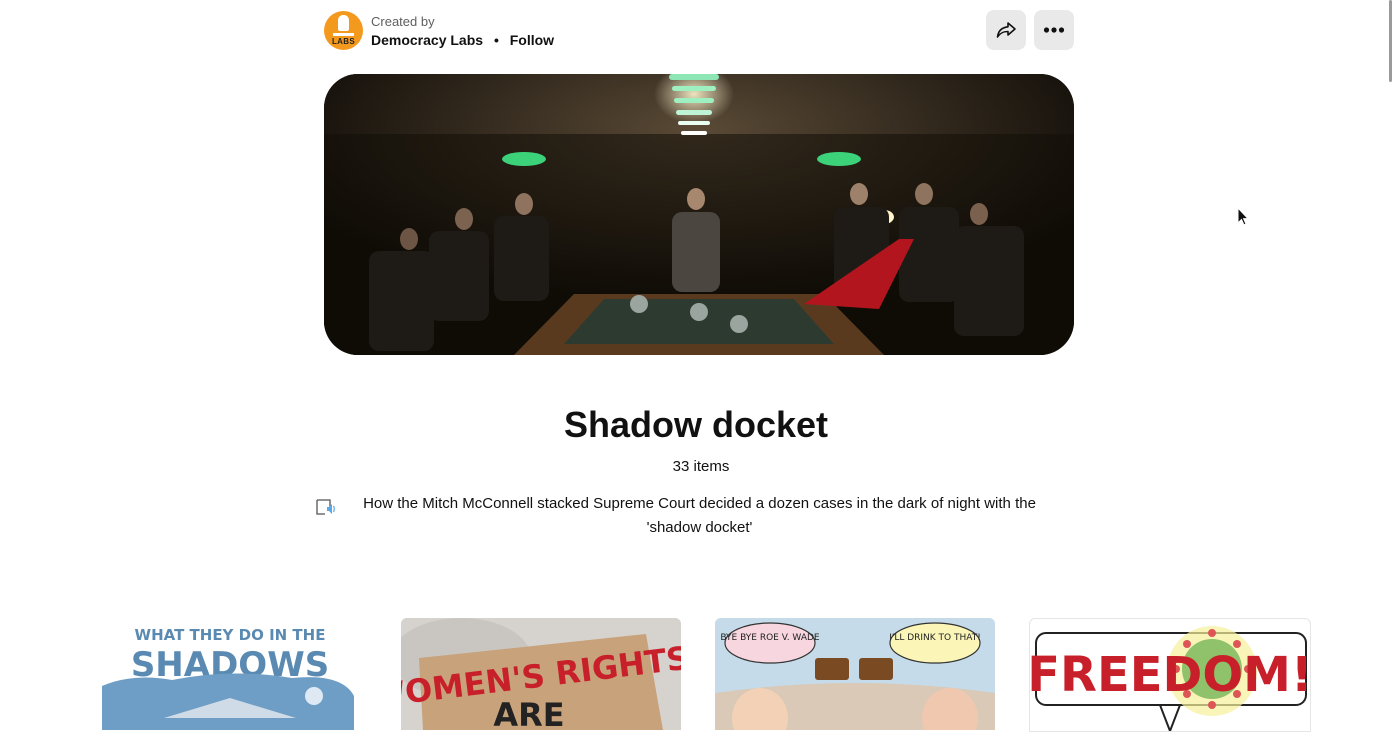 This screenshot has height=732, width=1392. Describe the element at coordinates (439, 30) in the screenshot. I see `creator-info: LABS Created by Democracy Labs • Follow` at that location.